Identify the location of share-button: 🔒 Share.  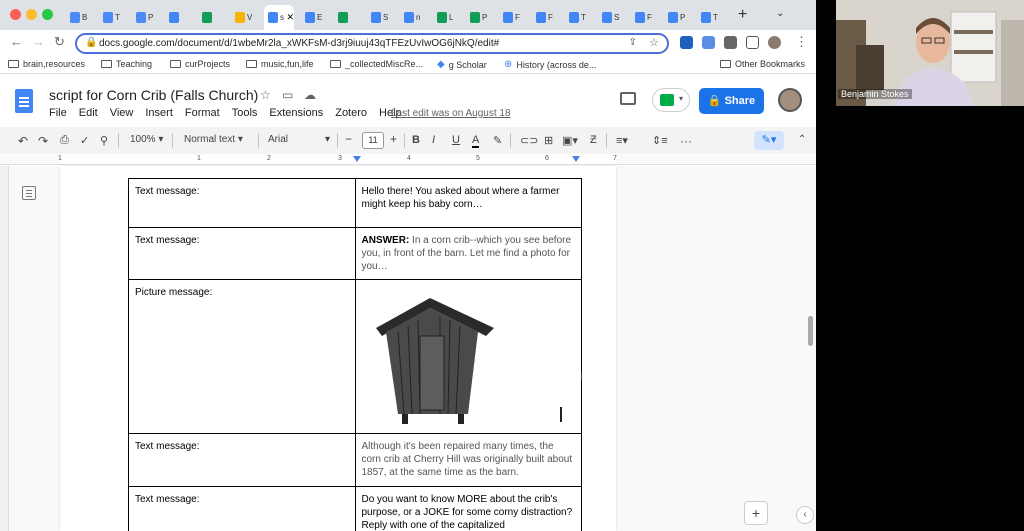
(731, 101).